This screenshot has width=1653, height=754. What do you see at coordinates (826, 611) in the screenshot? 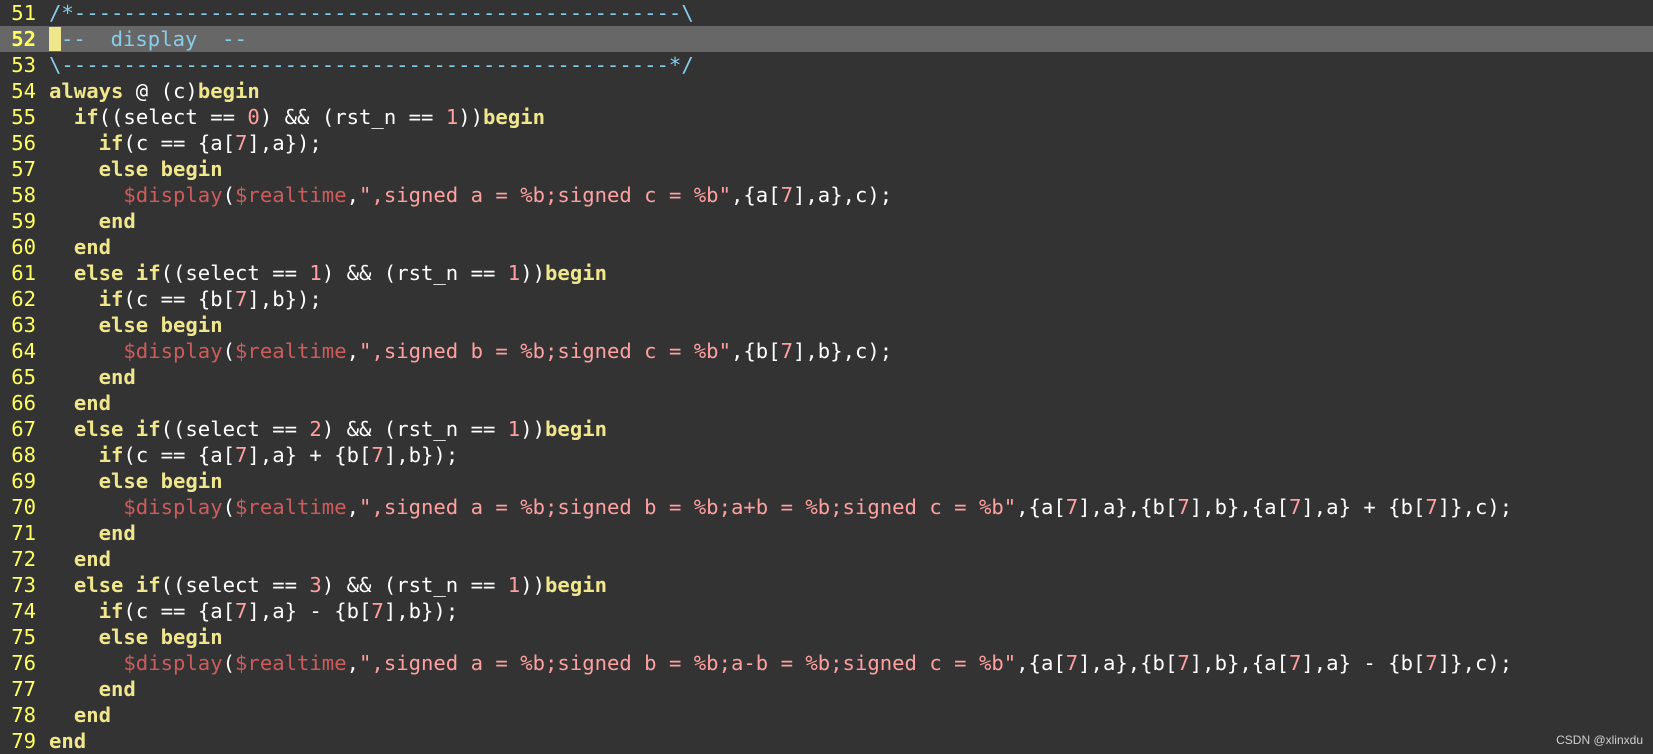
I see `code-line: 74 if(c == {a[7],a} - {b[7],b});` at bounding box center [826, 611].